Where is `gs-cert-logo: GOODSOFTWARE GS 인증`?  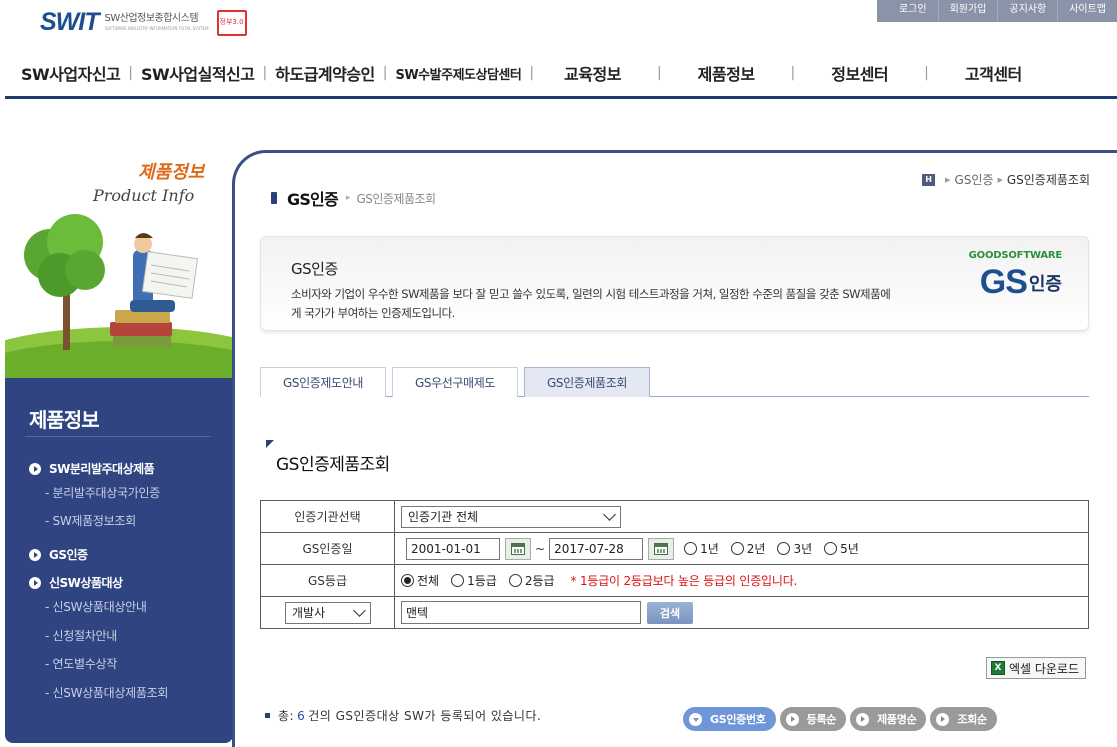 gs-cert-logo: GOODSOFTWARE GS 인증 is located at coordinates (1016, 276).